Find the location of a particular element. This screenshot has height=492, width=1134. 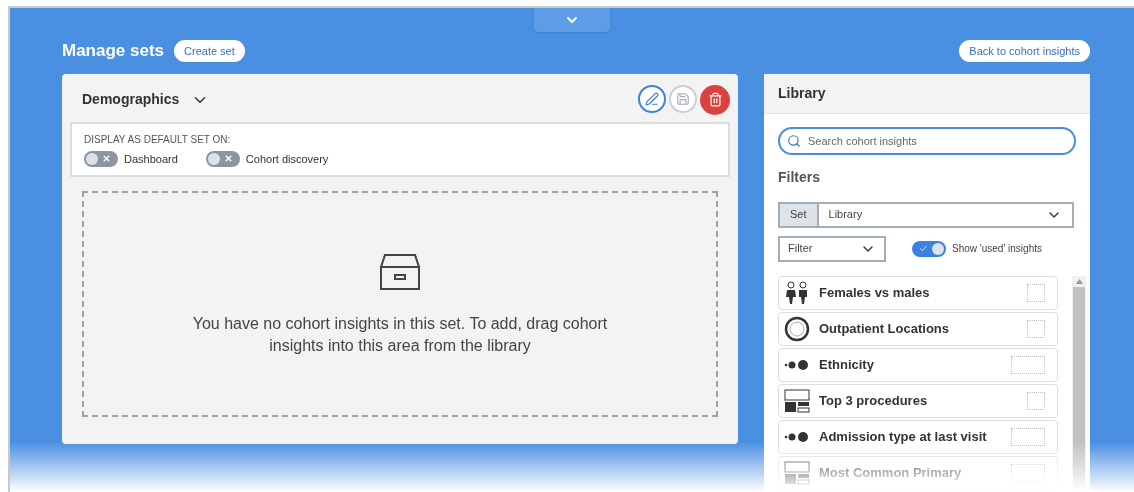

insight-item: Ethnicity is located at coordinates (918, 364).